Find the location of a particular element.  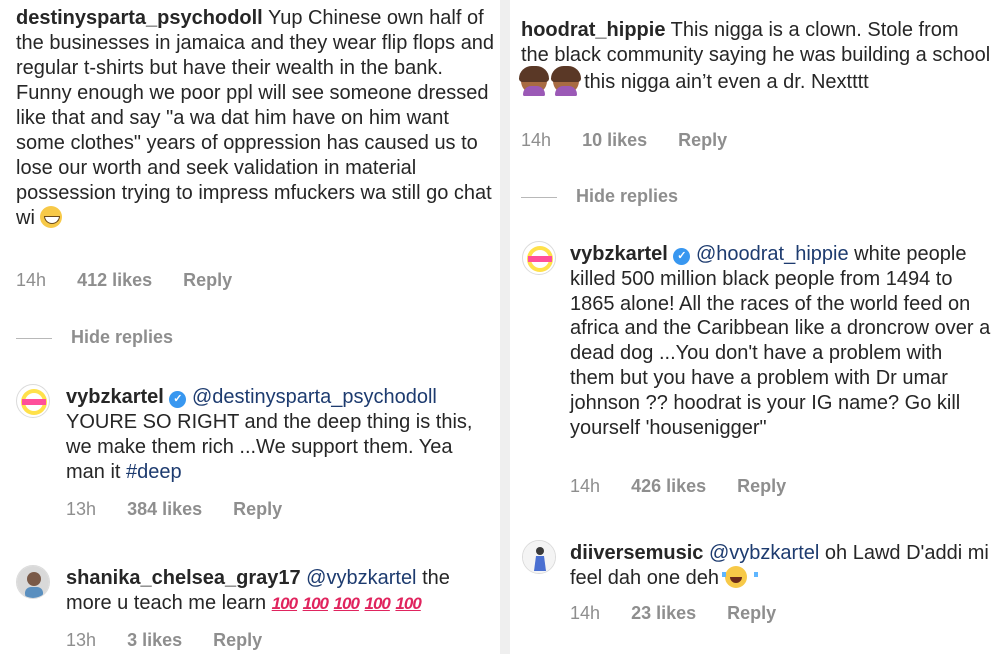

comment-meta: 13h 3 likes Reply is located at coordinates (177, 640).